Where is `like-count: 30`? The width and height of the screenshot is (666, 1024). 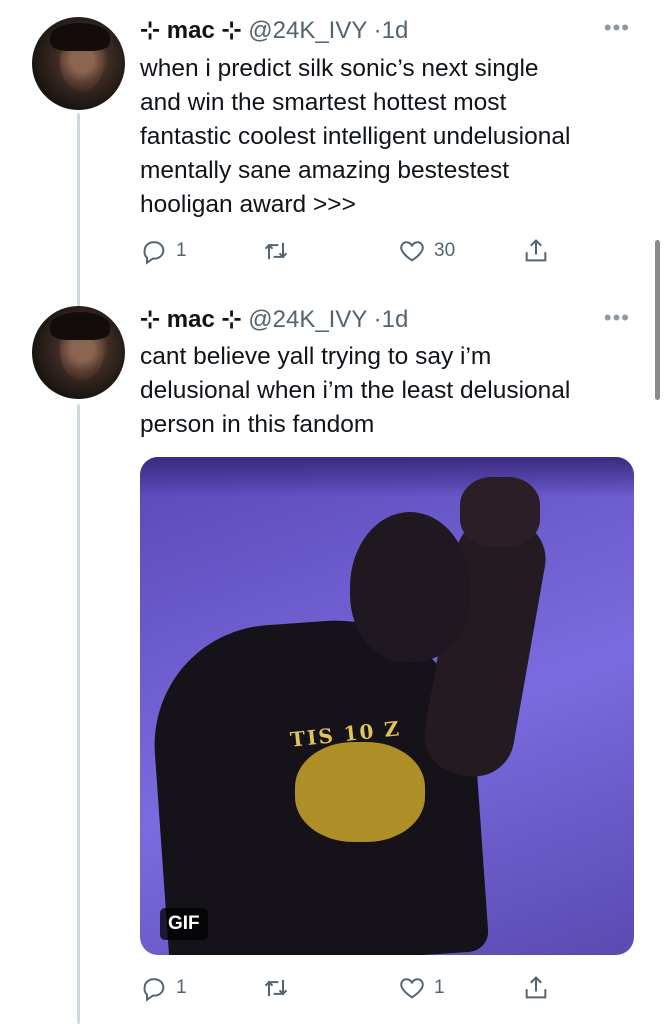 like-count: 30 is located at coordinates (445, 250).